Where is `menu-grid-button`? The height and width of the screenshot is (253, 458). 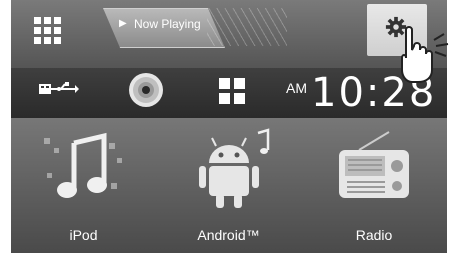 menu-grid-button is located at coordinates (47, 30).